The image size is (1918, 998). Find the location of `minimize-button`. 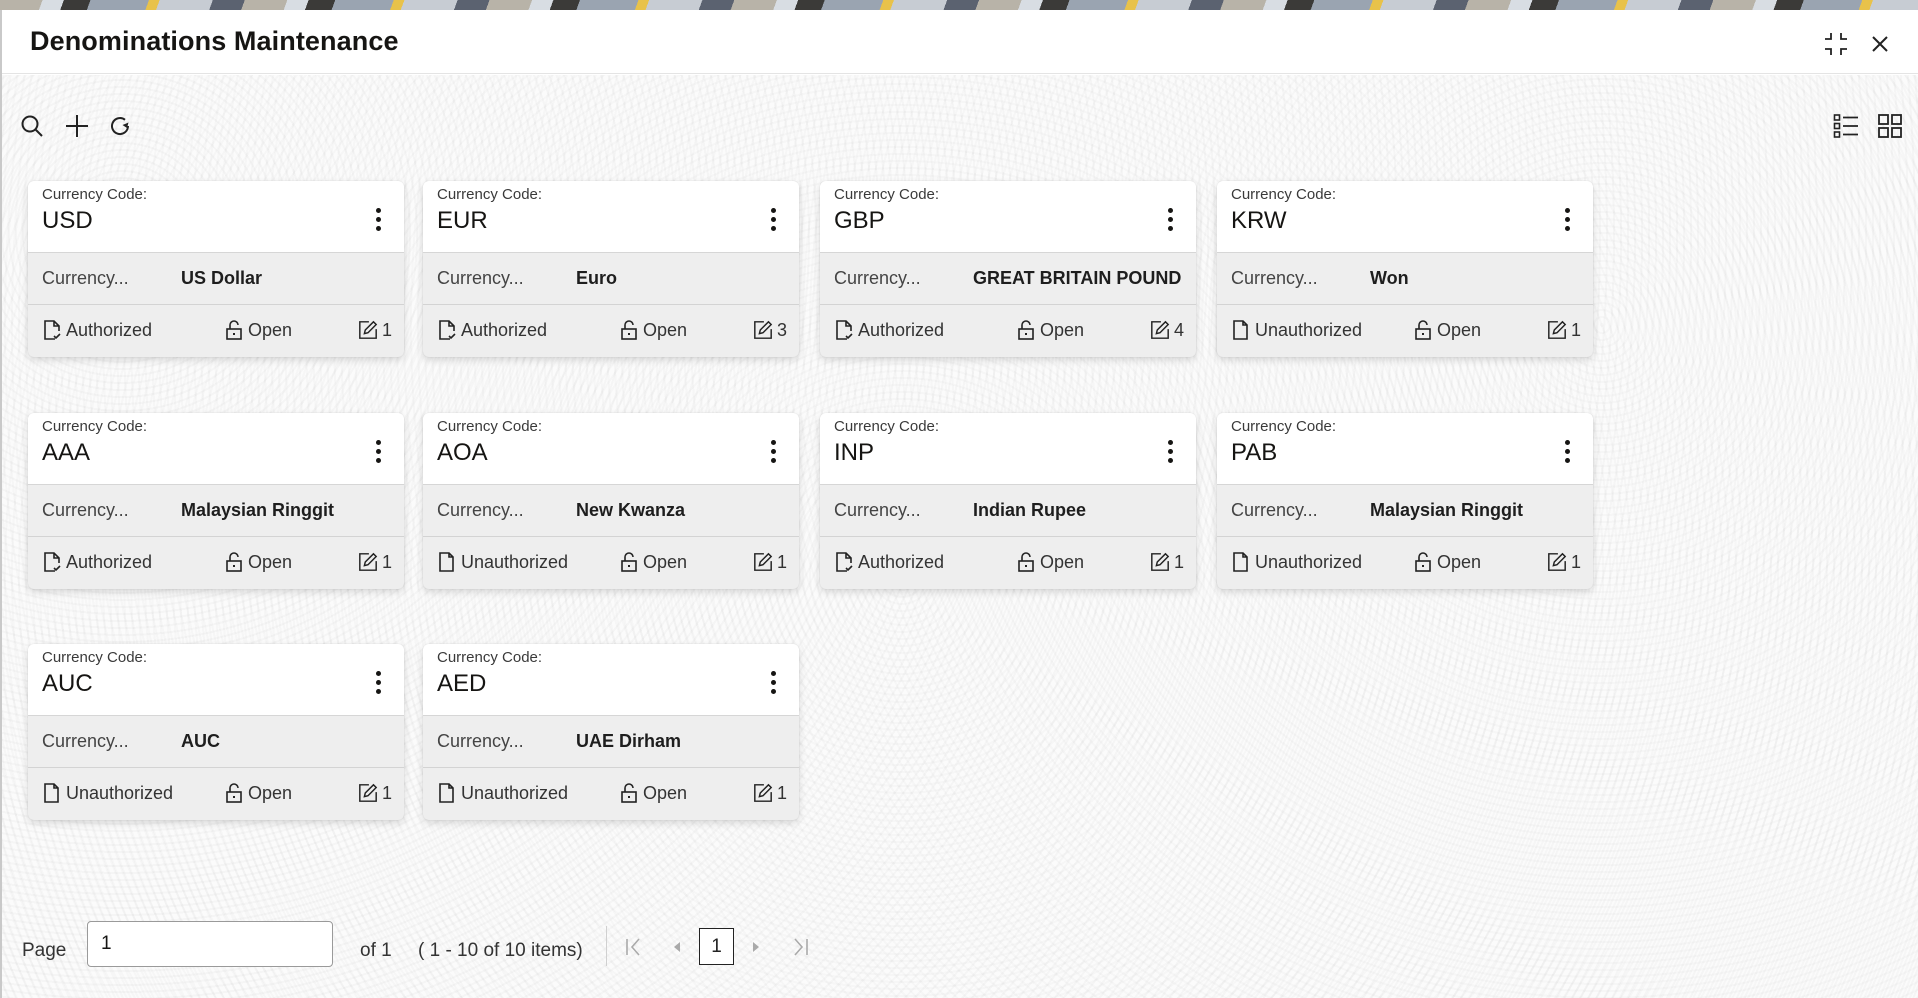

minimize-button is located at coordinates (1836, 44).